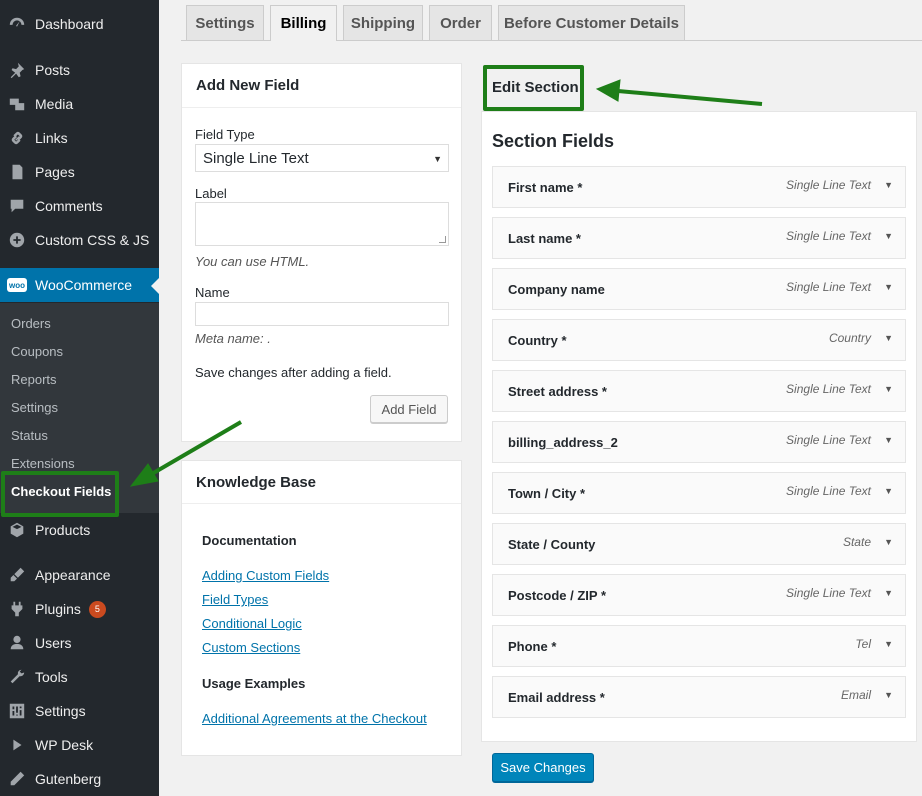 This screenshot has width=922, height=796. I want to click on arrow-to-edit-section, so click(679, 92).